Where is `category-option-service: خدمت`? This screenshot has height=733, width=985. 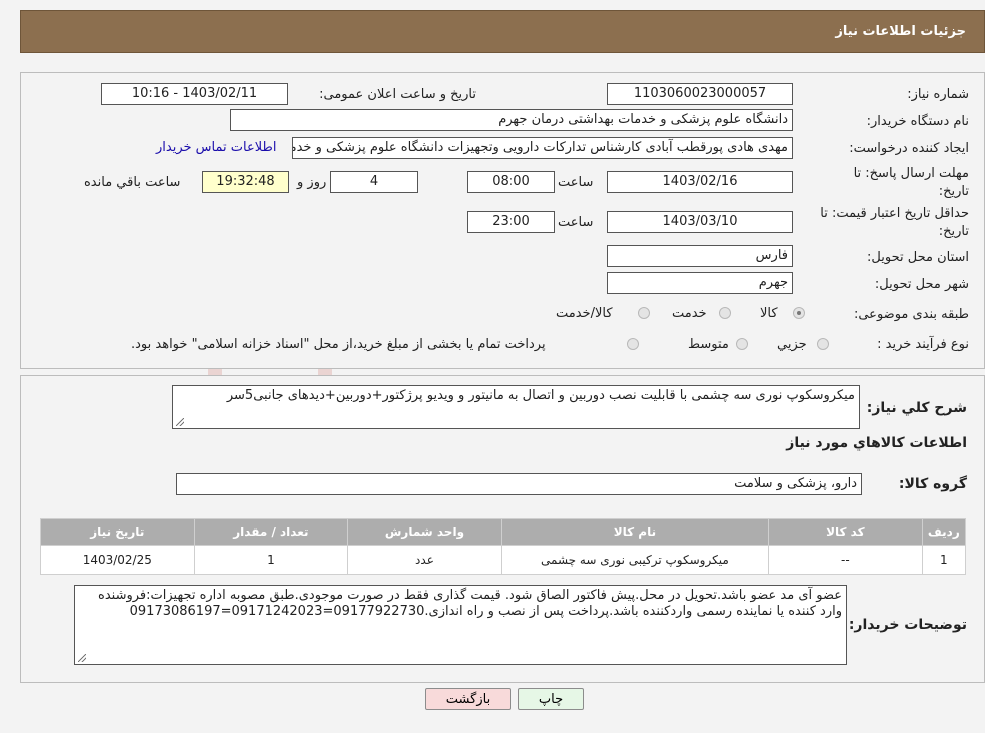 category-option-service: خدمت is located at coordinates (689, 313).